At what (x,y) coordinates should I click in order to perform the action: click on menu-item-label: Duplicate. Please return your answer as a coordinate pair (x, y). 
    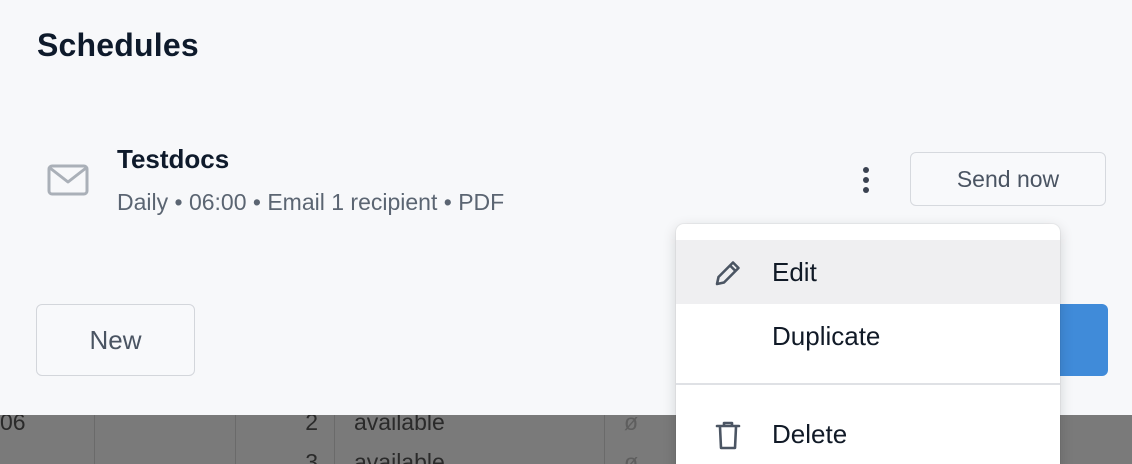
    Looking at the image, I should click on (826, 335).